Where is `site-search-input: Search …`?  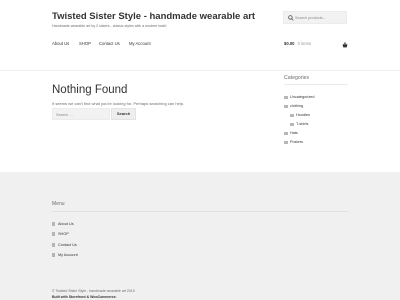 site-search-input: Search … is located at coordinates (81, 114).